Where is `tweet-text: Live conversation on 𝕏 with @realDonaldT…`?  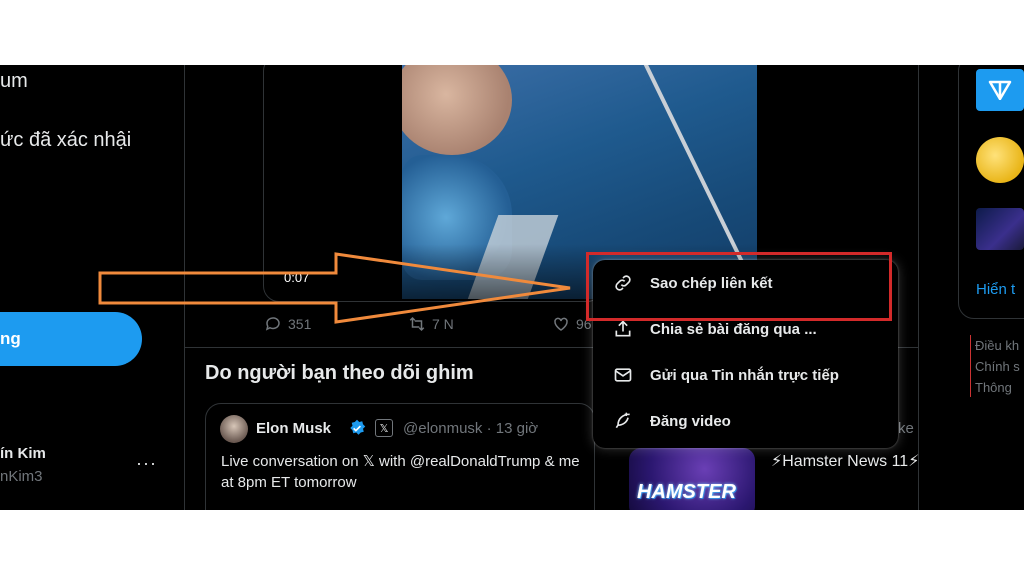
tweet-text: Live conversation on 𝕏 with @realDonaldT… is located at coordinates (400, 472).